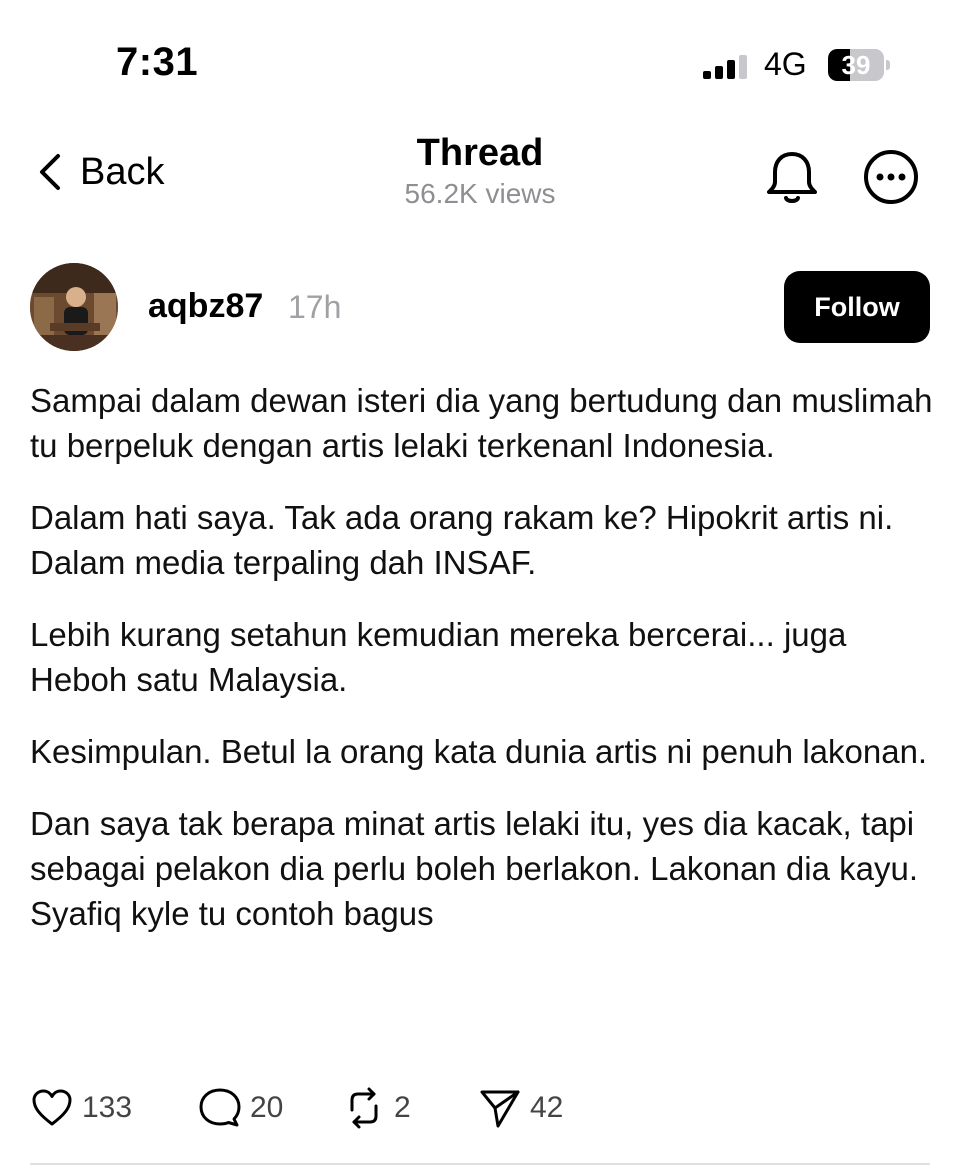 This screenshot has width=960, height=1171. Describe the element at coordinates (480, 1164) in the screenshot. I see `divider` at that location.